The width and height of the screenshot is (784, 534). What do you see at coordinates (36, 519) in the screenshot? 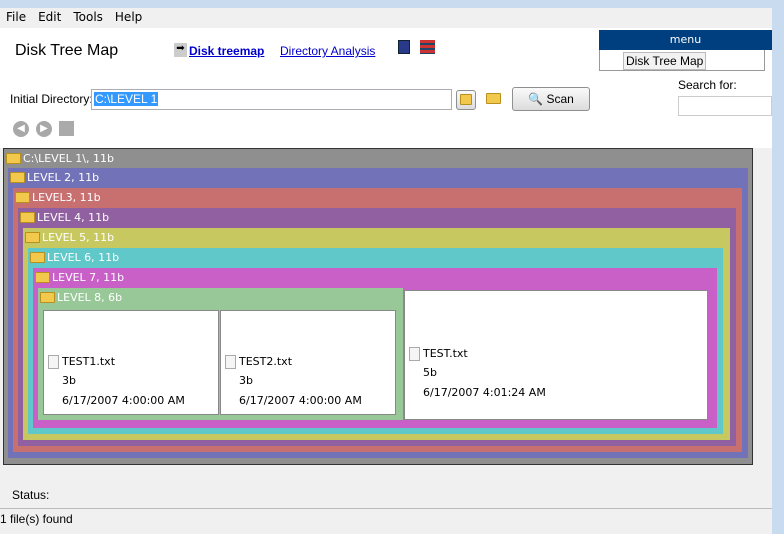
I see `status-text: 1 file(s) found` at bounding box center [36, 519].